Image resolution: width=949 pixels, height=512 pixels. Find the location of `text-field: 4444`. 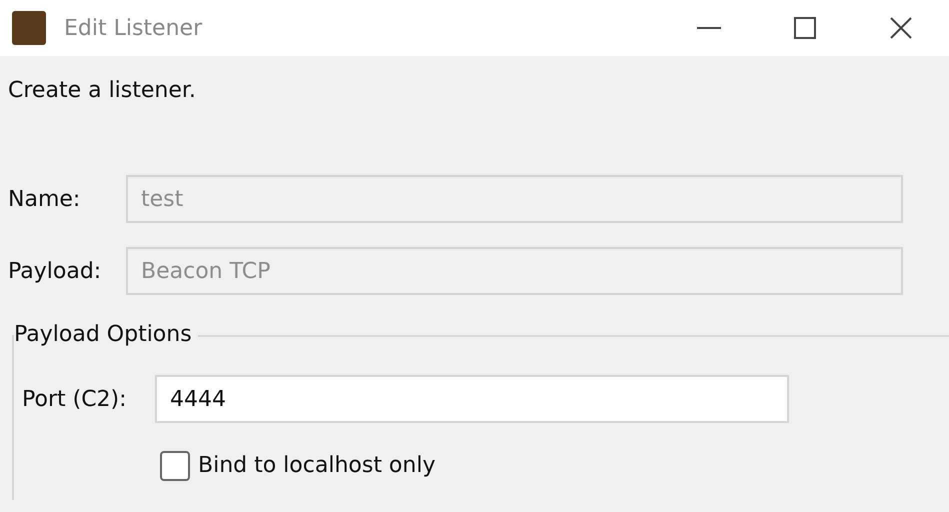

text-field: 4444 is located at coordinates (472, 399).